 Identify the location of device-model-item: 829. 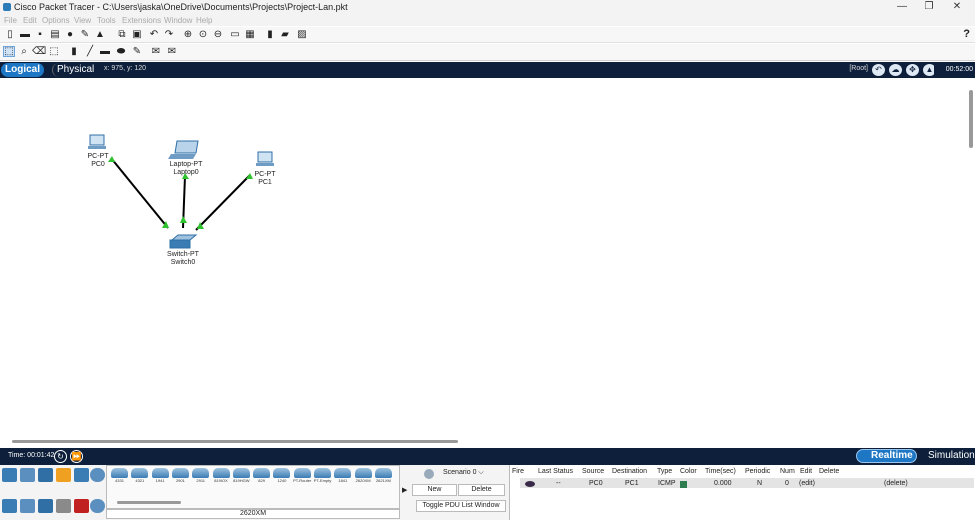
(261, 477).